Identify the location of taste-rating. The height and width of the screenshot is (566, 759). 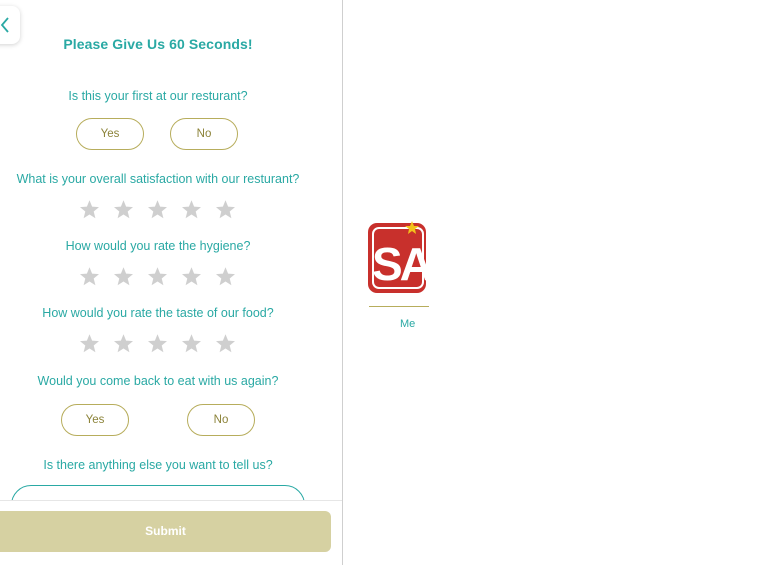
(157, 344).